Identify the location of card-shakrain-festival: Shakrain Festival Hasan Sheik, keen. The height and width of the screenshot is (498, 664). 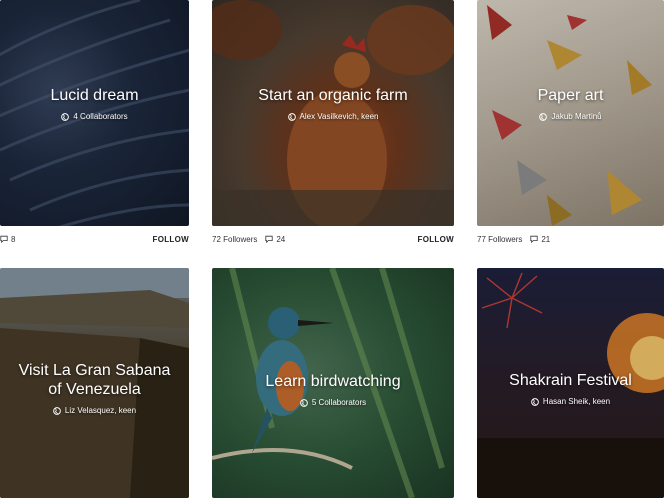
(570, 383).